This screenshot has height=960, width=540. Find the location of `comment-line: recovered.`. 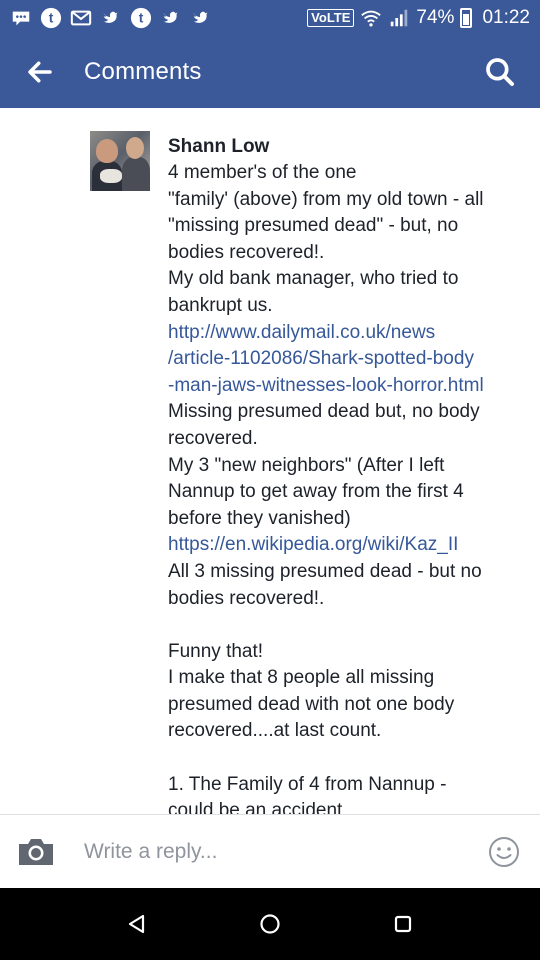

comment-line: recovered. is located at coordinates (213, 438).